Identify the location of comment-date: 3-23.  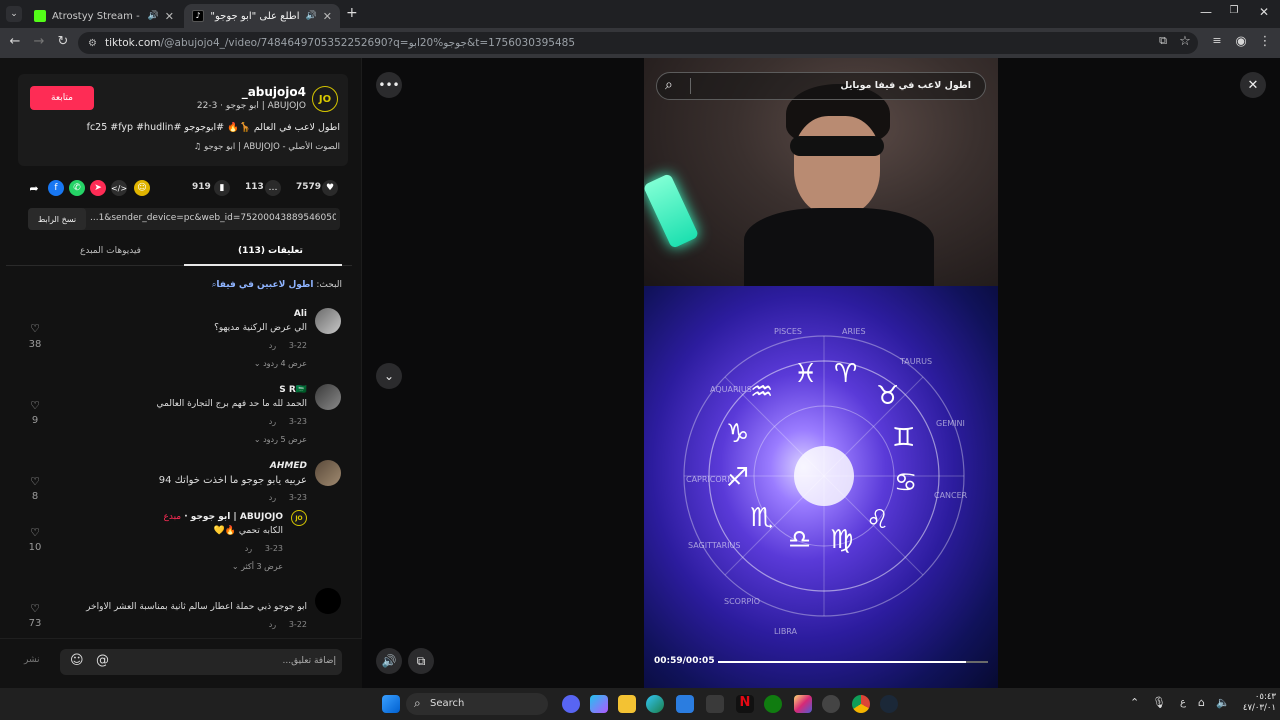
(273, 548).